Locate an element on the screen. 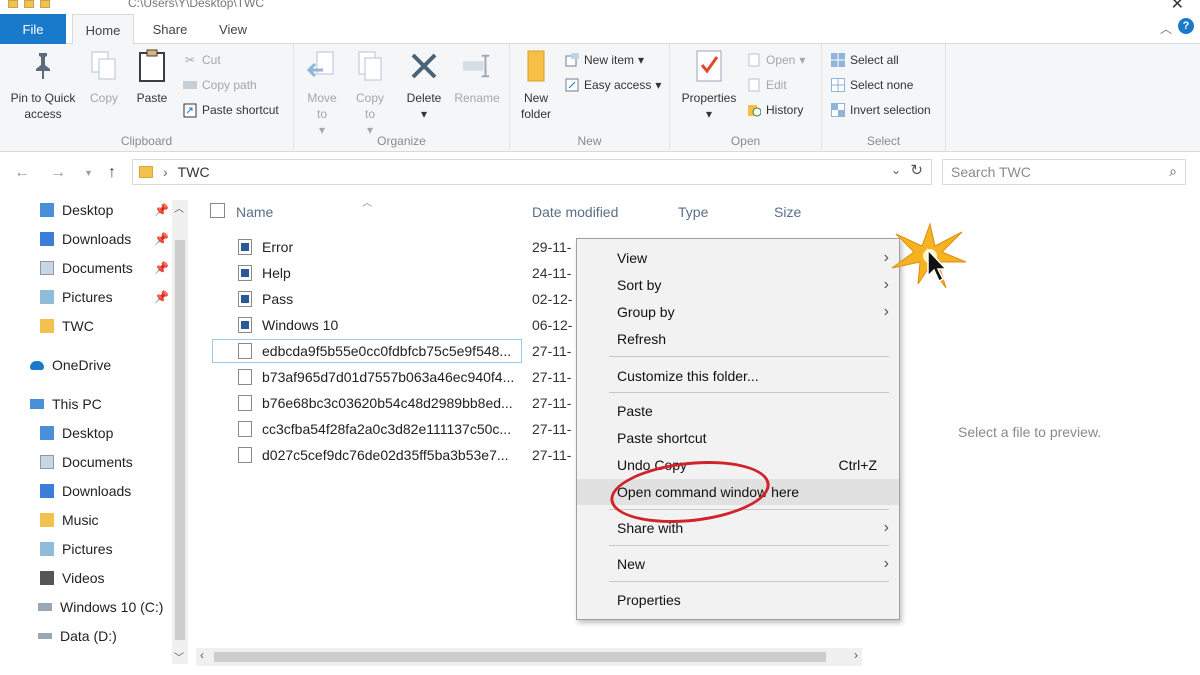 This screenshot has width=1200, height=675. move-to-label: Move to is located at coordinates (322, 106).